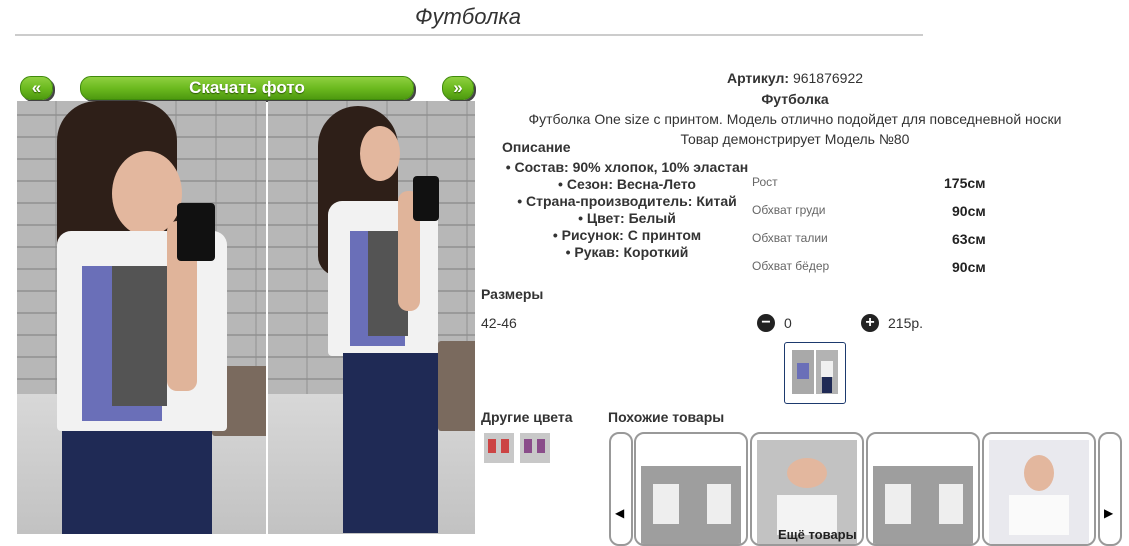 The image size is (1129, 546). What do you see at coordinates (795, 99) in the screenshot?
I see `product-name: Футболка` at bounding box center [795, 99].